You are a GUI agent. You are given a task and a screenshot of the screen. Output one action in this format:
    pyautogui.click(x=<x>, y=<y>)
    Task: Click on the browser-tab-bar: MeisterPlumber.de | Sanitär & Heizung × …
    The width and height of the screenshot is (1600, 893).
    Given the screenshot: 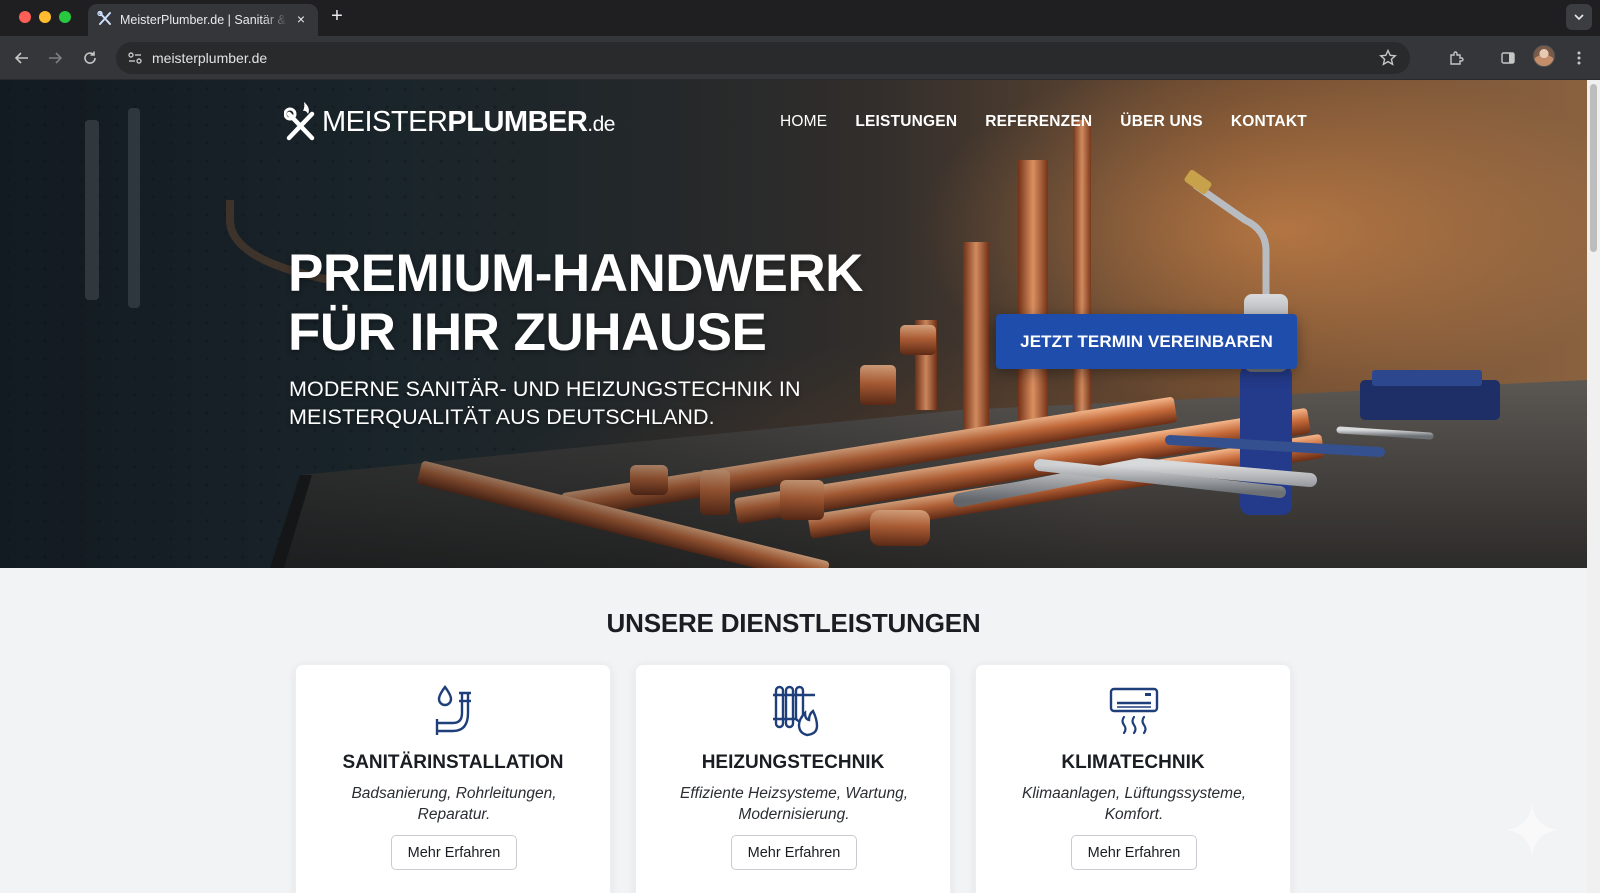 What is the action you would take?
    pyautogui.click(x=800, y=18)
    